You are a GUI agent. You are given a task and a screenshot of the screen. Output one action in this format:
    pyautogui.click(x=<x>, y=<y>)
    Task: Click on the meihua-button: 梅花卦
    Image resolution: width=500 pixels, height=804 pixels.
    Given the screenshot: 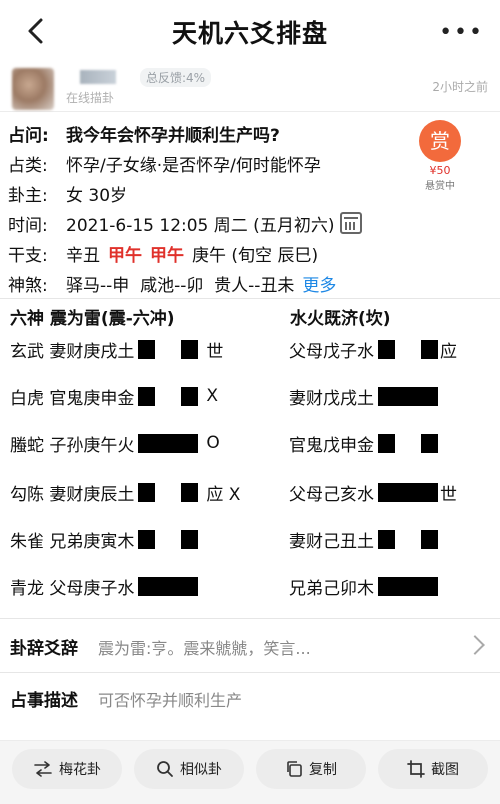 What is the action you would take?
    pyautogui.click(x=67, y=769)
    